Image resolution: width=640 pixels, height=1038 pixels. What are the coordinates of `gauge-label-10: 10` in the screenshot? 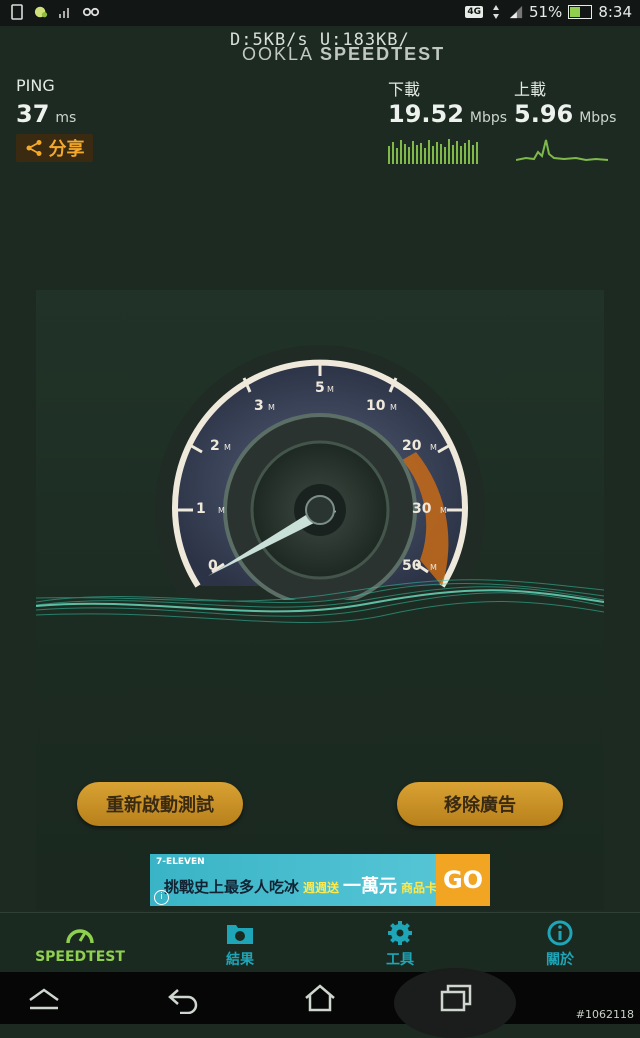 It's located at (376, 406).